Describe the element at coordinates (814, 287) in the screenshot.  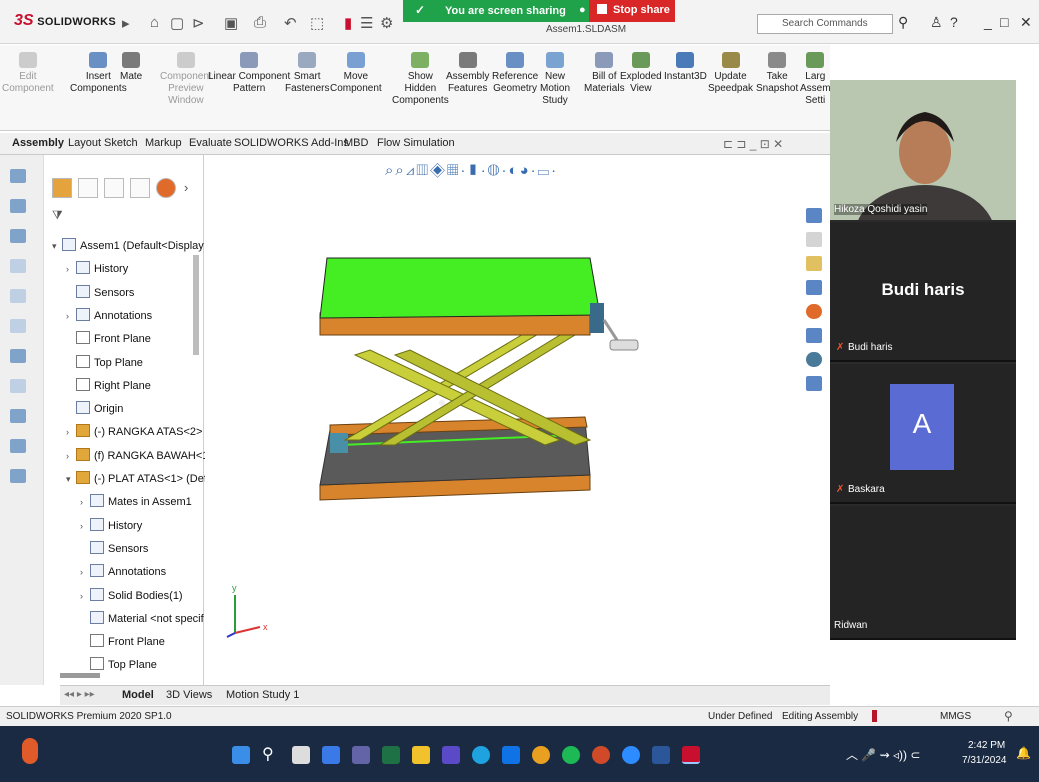
I see `view-palette-icon` at that location.